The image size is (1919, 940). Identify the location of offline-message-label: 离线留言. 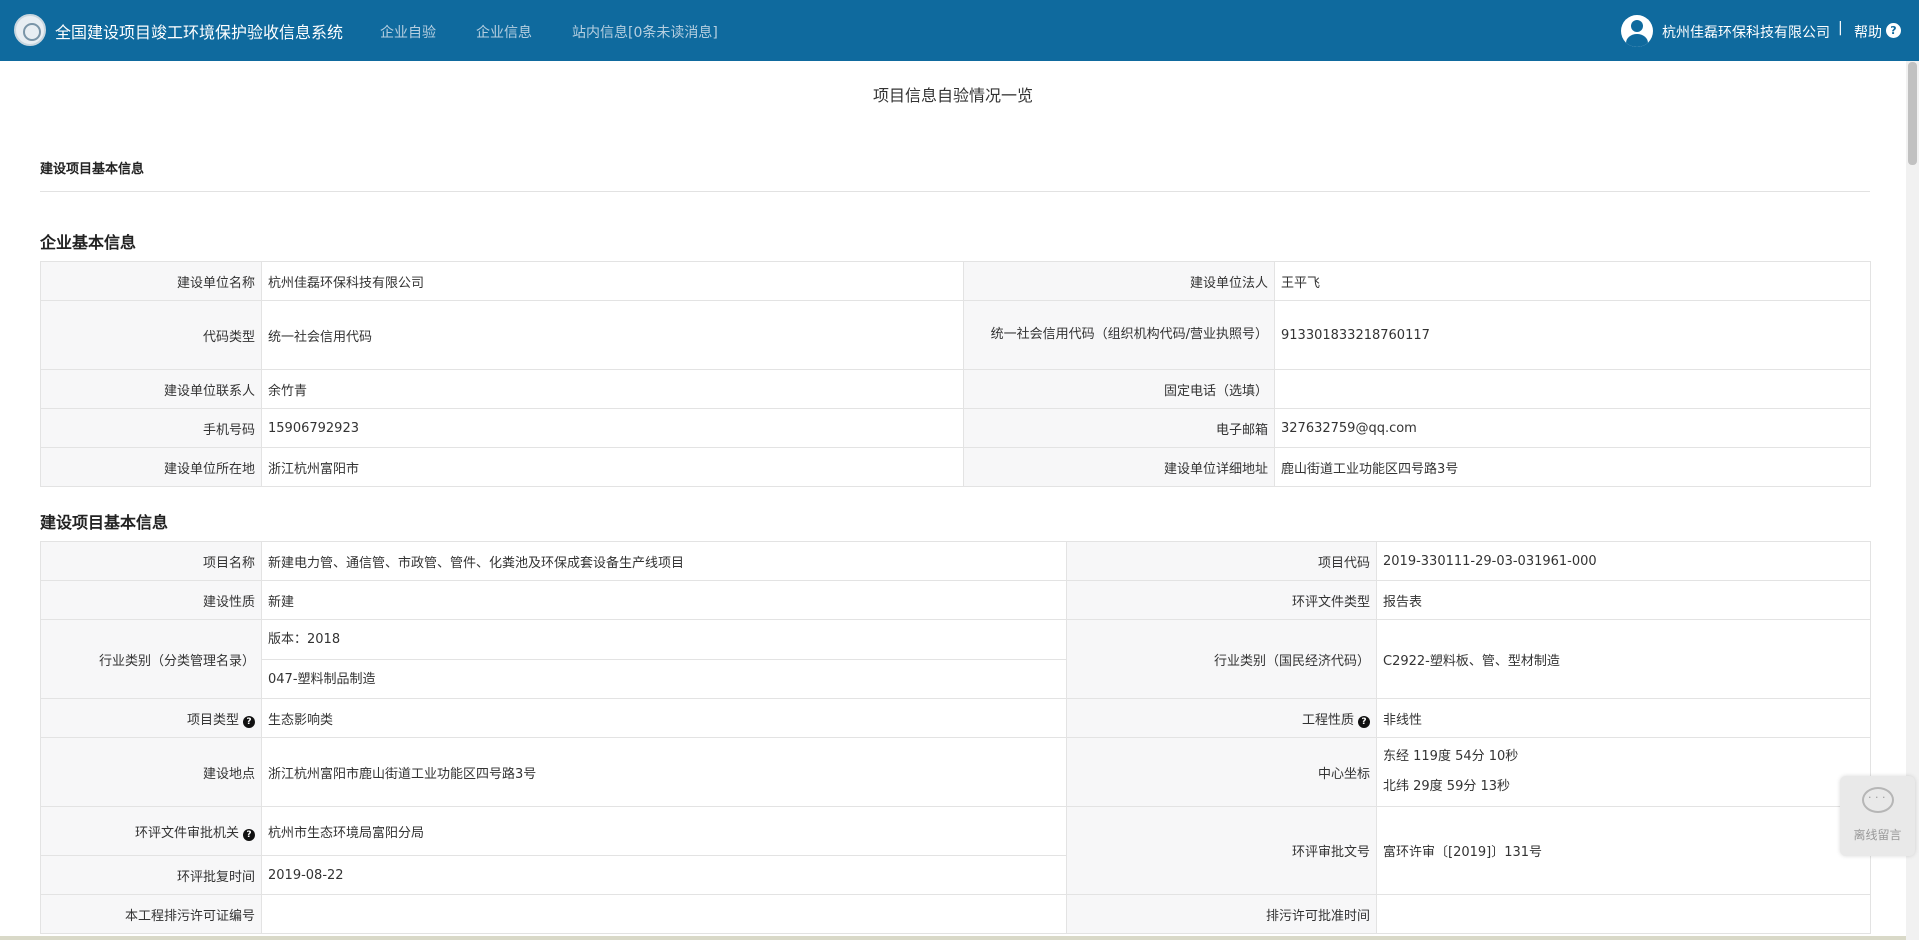
(1877, 835).